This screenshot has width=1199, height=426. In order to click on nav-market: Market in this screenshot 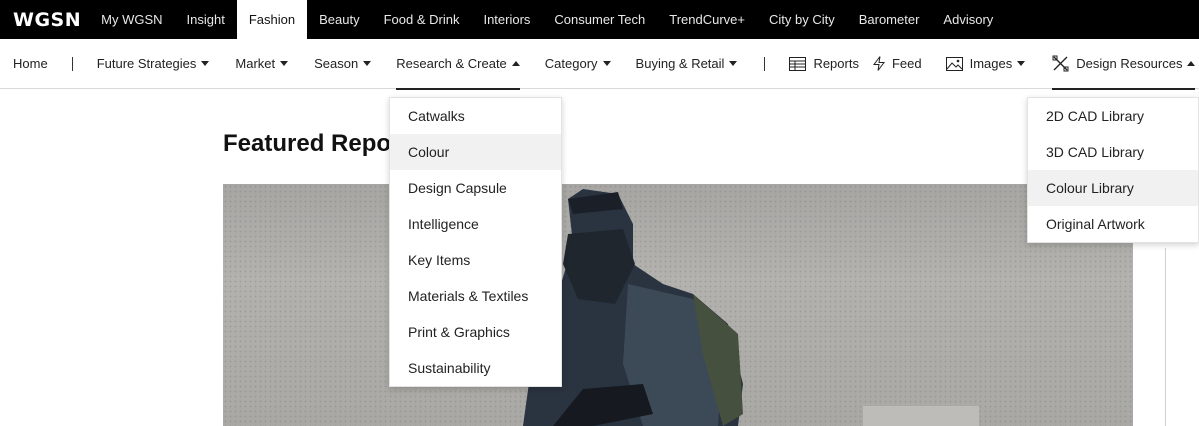, I will do `click(262, 64)`.